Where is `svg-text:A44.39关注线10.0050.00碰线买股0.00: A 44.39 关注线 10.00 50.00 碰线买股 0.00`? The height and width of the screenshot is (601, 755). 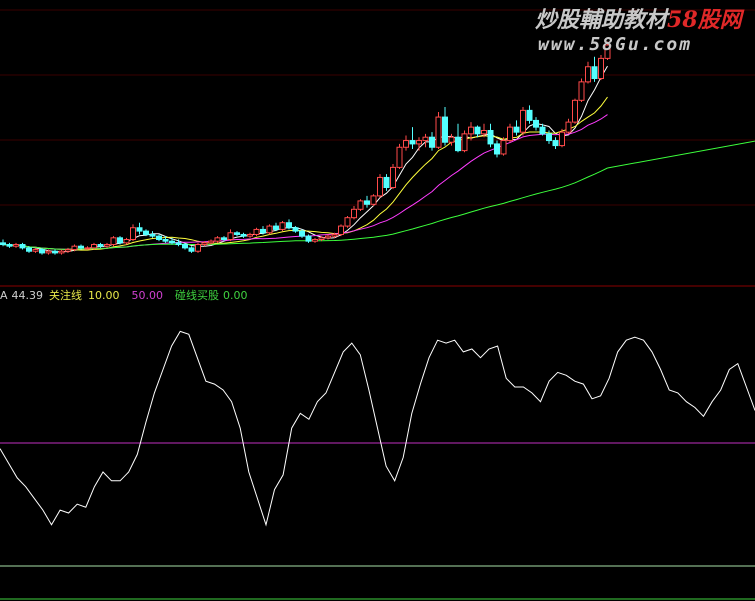 svg-text:A44.39关注线10.0050.00碰线买股0.00: A 44.39 关注线 10.00 50.00 碰线买股 0.00 is located at coordinates (124, 295).